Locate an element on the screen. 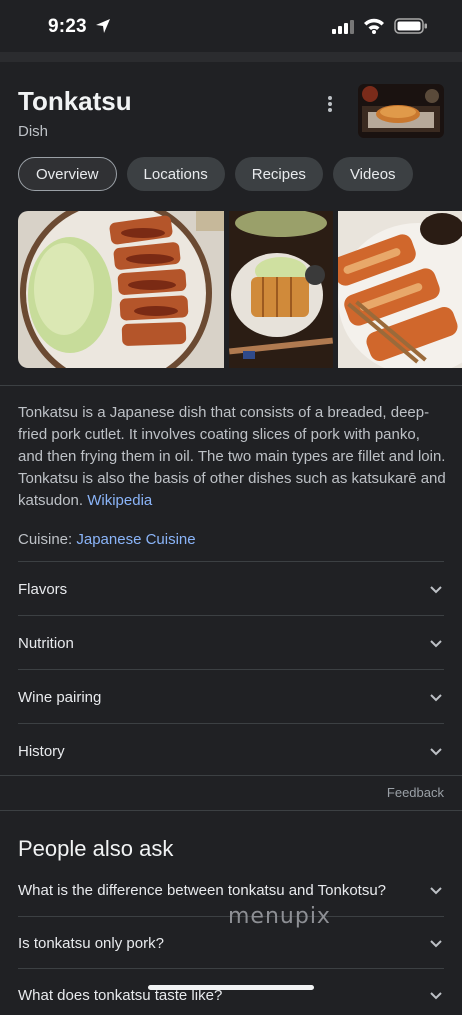 This screenshot has height=1015, width=462. cuisine-row: Cuisine: Japanese Cuisine is located at coordinates (107, 539).